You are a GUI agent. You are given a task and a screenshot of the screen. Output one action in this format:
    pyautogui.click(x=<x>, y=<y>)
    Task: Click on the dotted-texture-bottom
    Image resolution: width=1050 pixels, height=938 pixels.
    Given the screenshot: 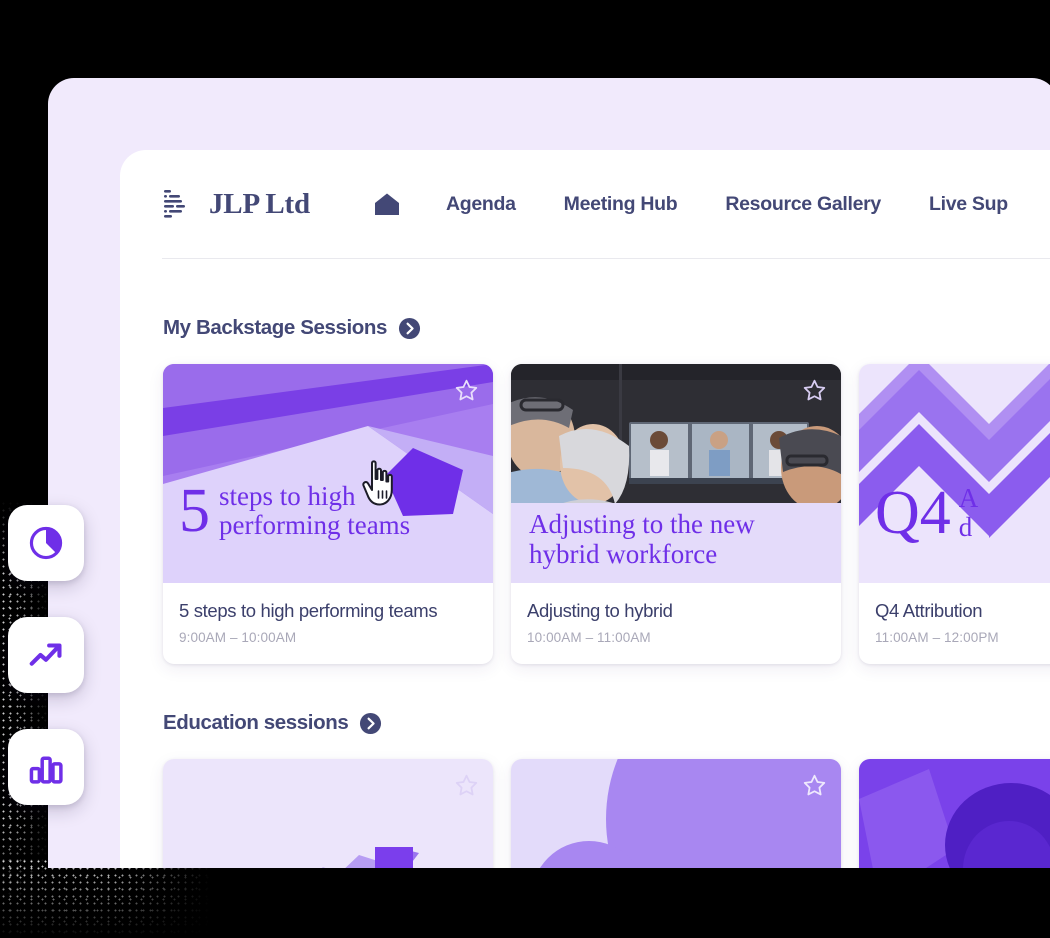 What is the action you would take?
    pyautogui.click(x=105, y=898)
    